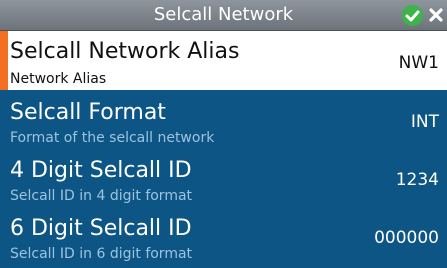 Image resolution: width=447 pixels, height=268 pixels. I want to click on setting-description: Selcall ID in 4 digit format, so click(101, 196).